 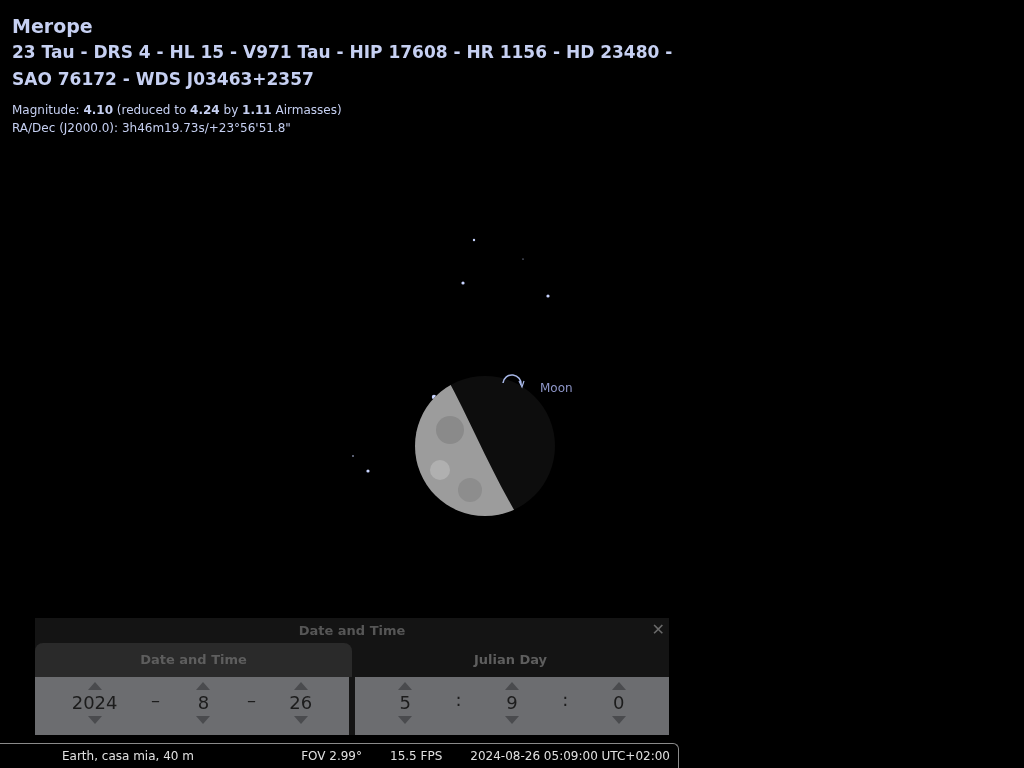 I want to click on close-button: ✕, so click(x=658, y=630).